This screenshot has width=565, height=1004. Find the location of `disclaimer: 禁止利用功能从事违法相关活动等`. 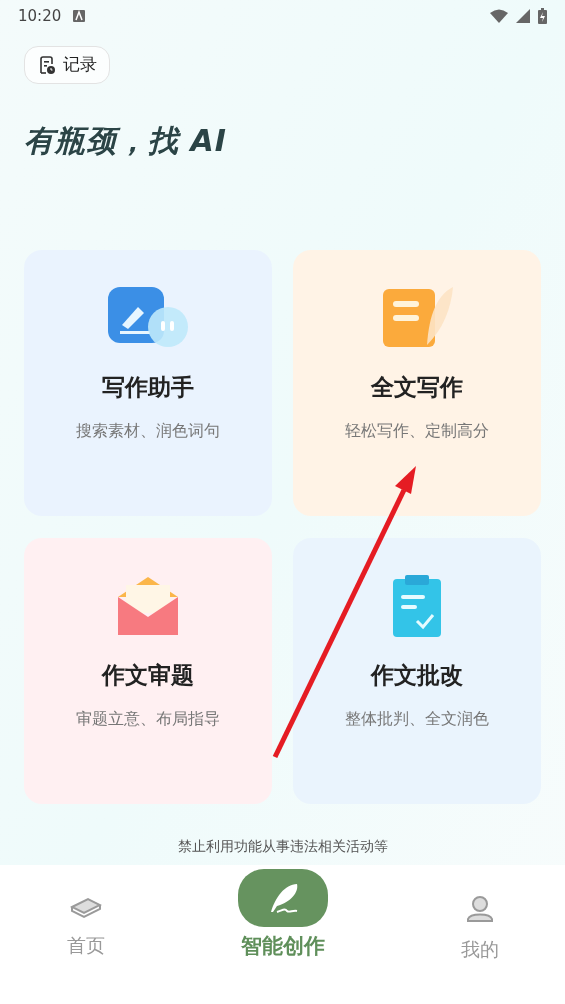

disclaimer: 禁止利用功能从事违法相关活动等 is located at coordinates (282, 846).